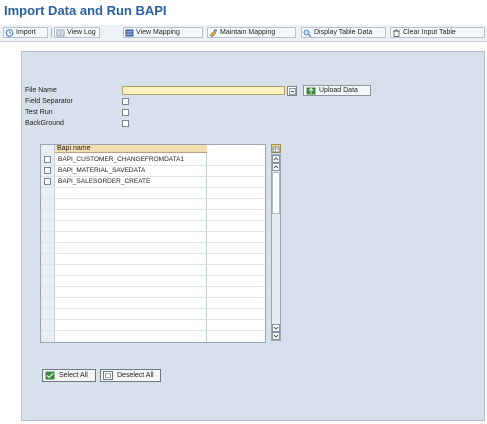  I want to click on page-title: Import Data and Run BAPI, so click(85, 10).